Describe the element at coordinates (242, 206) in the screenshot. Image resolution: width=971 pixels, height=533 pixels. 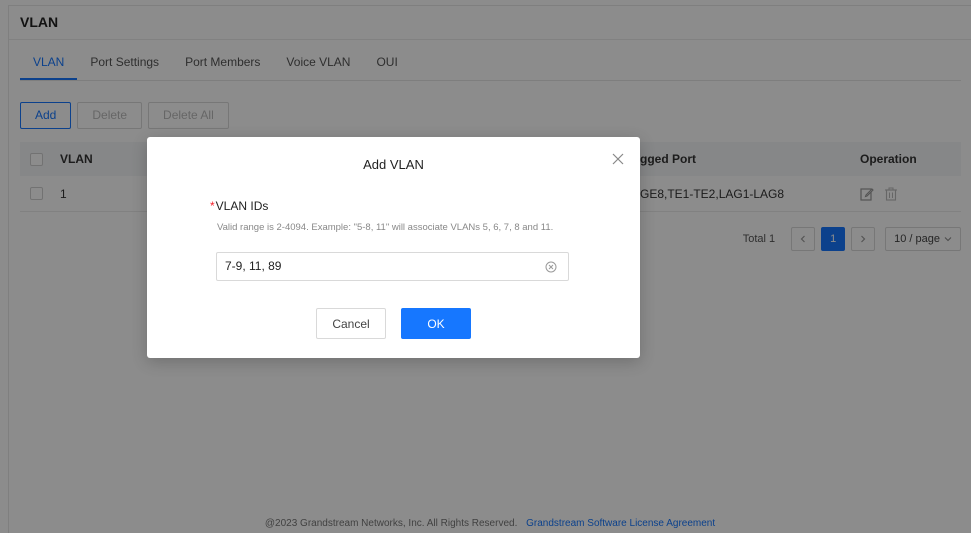
I see `vlan-ids-label-text: VLAN IDs` at that location.